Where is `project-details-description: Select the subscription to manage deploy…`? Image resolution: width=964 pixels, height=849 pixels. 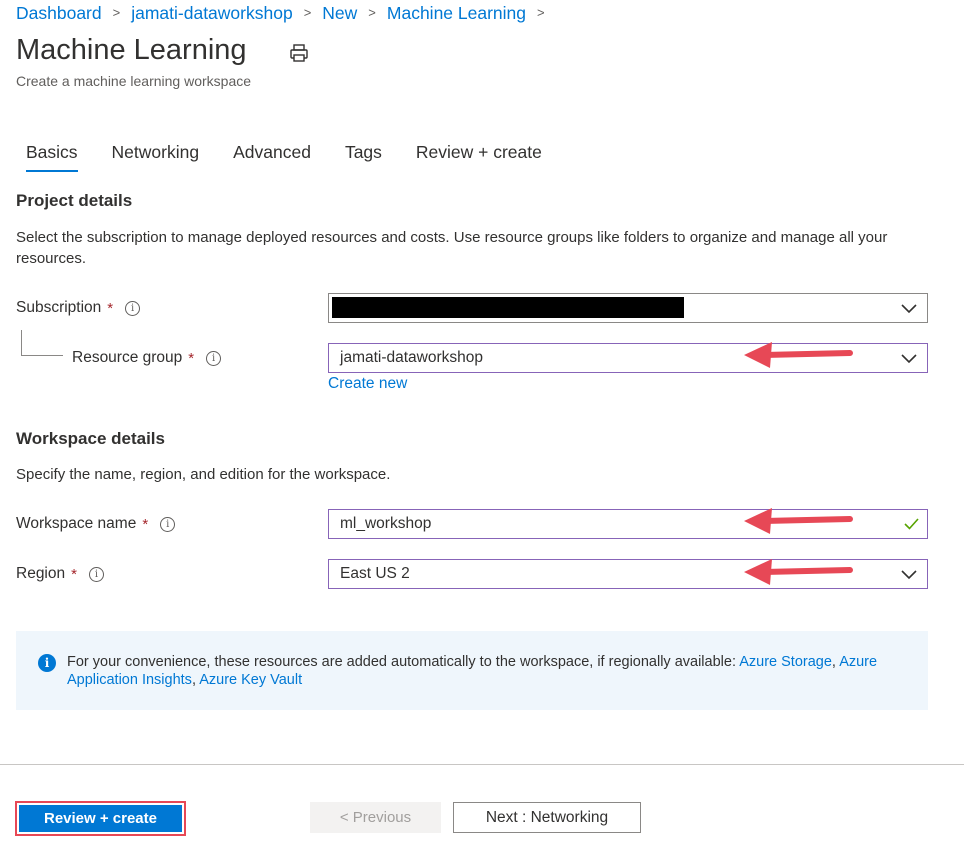 project-details-description: Select the subscription to manage deploy… is located at coordinates (452, 248).